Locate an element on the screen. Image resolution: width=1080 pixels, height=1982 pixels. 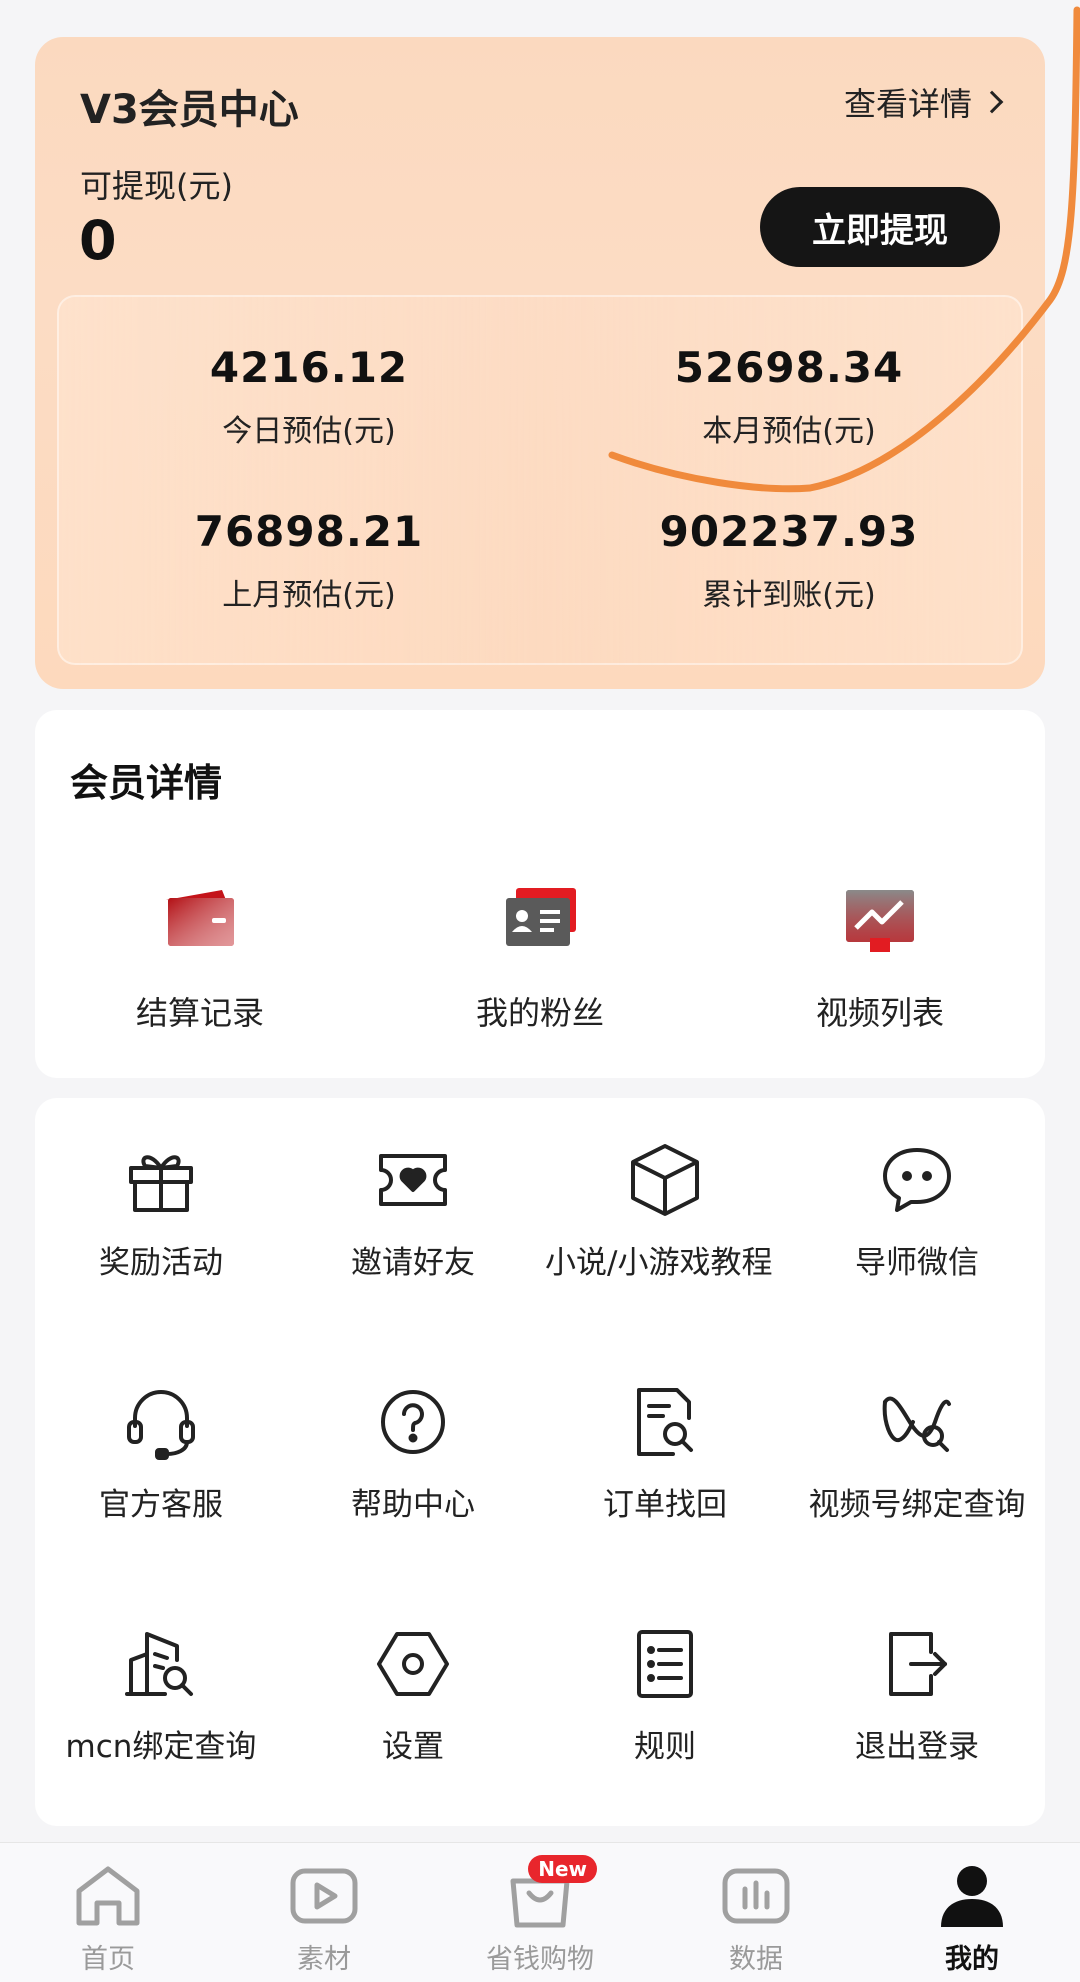
bottom-tab-bar: 首页 素材 New 省钱购物 数据 我的 is located at coordinates (540, 1912).